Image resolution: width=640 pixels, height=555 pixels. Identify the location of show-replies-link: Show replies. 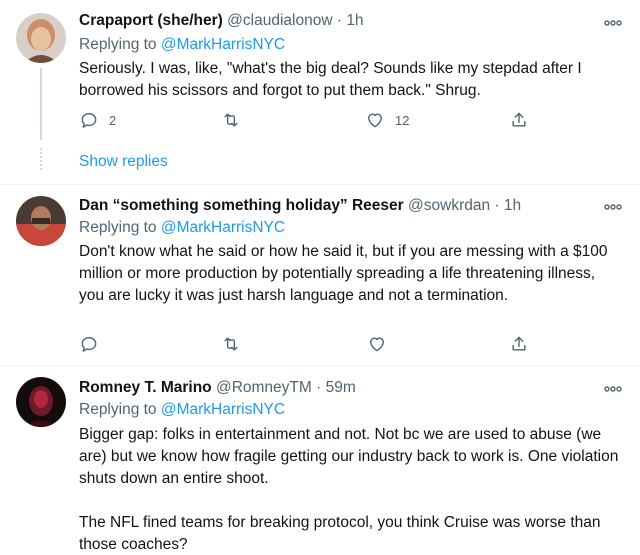
(123, 162).